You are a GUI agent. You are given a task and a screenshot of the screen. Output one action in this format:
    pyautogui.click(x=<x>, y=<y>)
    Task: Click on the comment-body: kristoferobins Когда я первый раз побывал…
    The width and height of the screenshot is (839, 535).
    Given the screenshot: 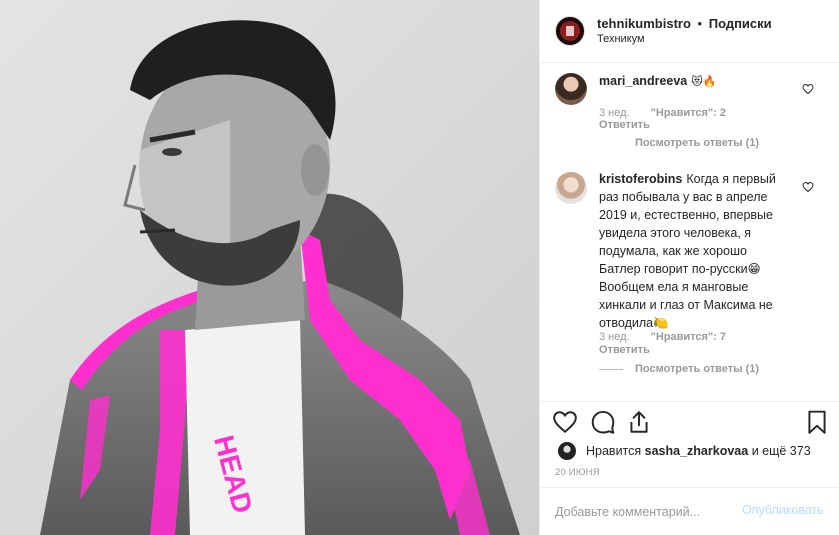 What is the action you would take?
    pyautogui.click(x=694, y=251)
    